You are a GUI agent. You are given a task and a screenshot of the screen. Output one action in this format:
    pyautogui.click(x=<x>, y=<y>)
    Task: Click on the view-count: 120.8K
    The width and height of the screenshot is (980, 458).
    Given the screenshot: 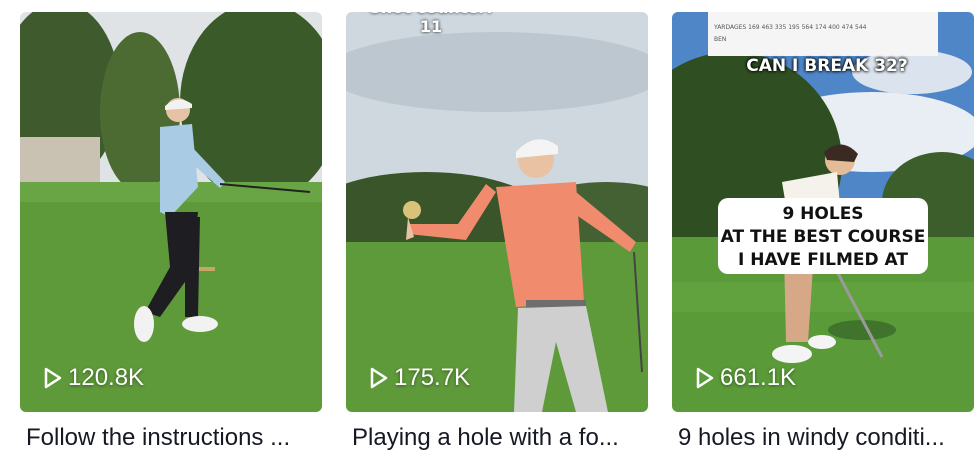 What is the action you would take?
    pyautogui.click(x=94, y=378)
    